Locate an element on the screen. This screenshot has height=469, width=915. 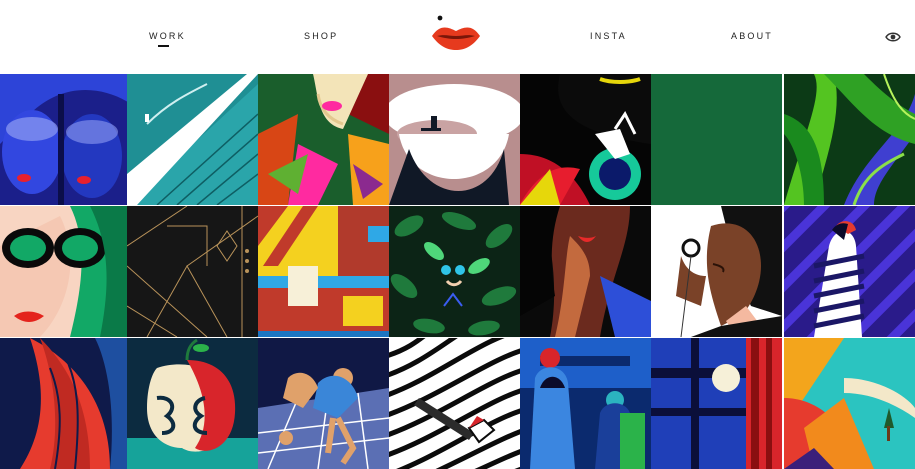
eye-icon is located at coordinates (893, 37).